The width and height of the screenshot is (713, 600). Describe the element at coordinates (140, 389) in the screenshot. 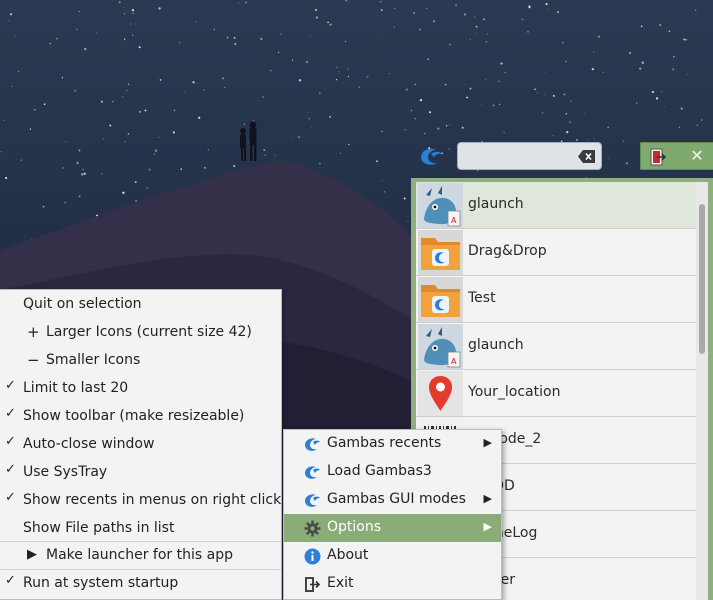

I see `menu-item-limit-to-last: ✓ Limit to last 20` at that location.